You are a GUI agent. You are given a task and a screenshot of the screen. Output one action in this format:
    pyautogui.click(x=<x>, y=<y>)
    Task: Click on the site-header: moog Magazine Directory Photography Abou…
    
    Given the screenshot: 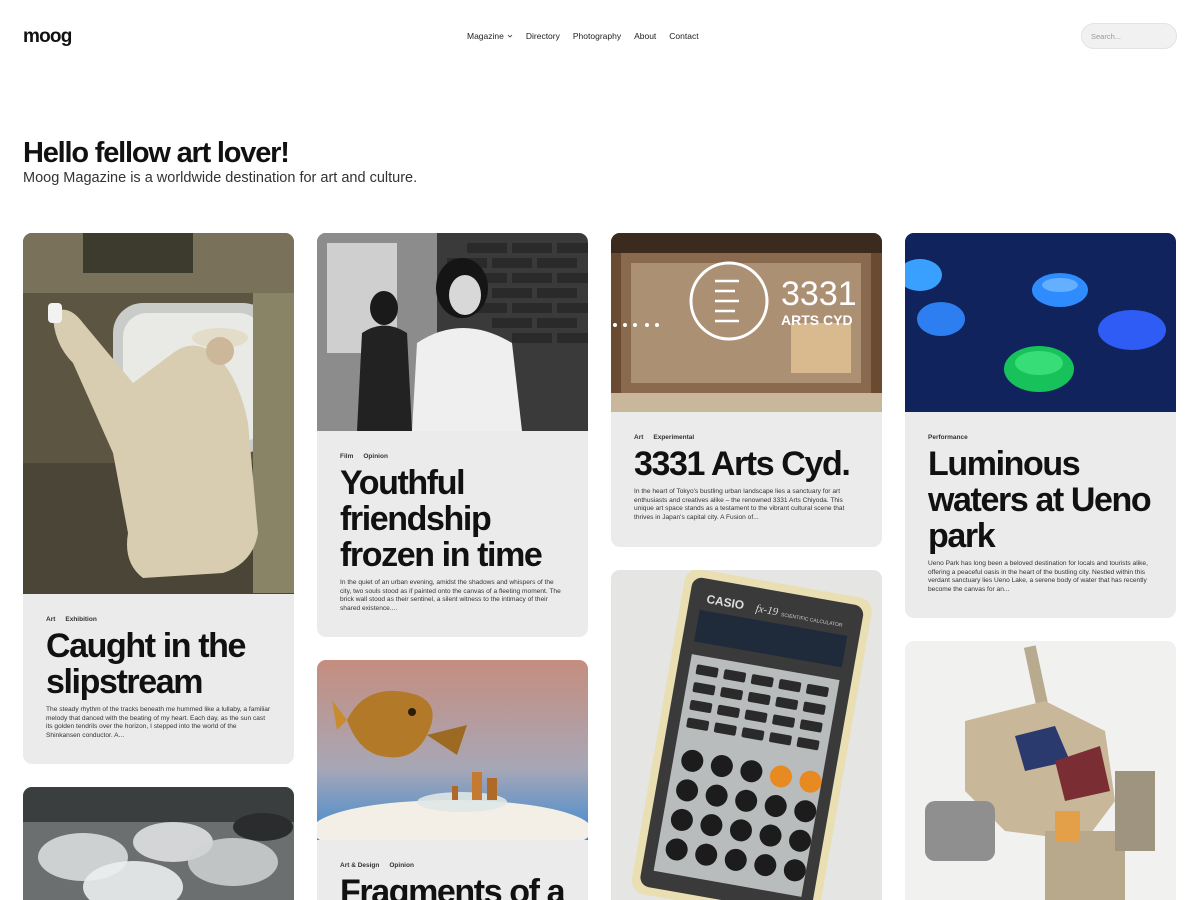 What is the action you would take?
    pyautogui.click(x=600, y=36)
    